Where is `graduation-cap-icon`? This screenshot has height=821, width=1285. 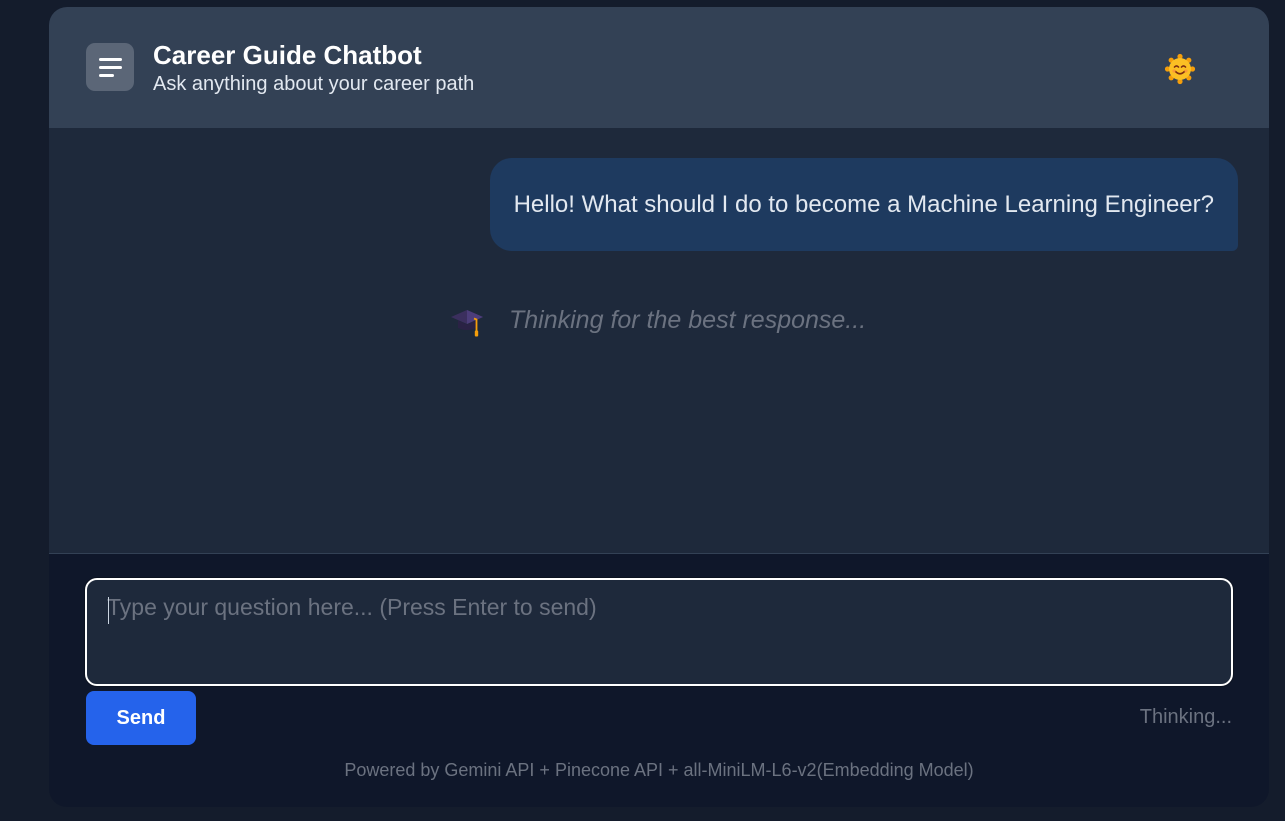 graduation-cap-icon is located at coordinates (467, 323).